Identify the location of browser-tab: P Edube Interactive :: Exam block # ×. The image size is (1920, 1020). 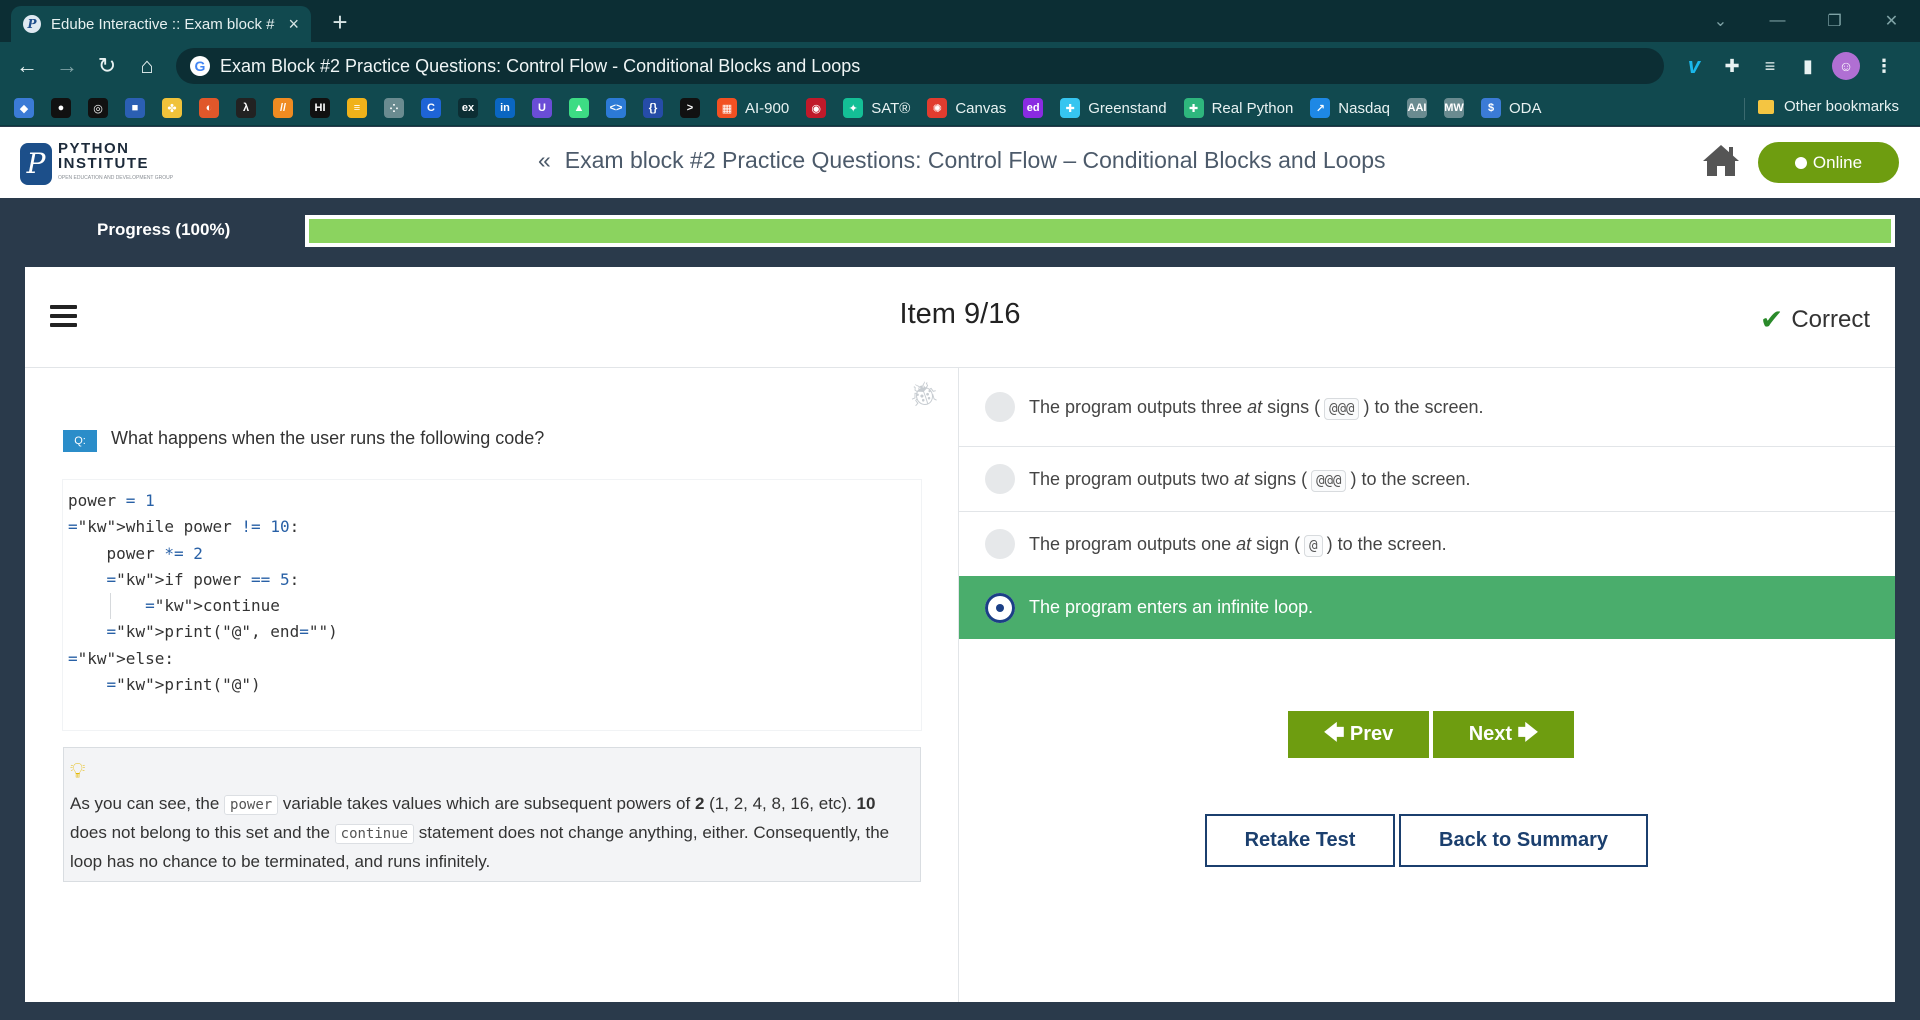
(161, 24).